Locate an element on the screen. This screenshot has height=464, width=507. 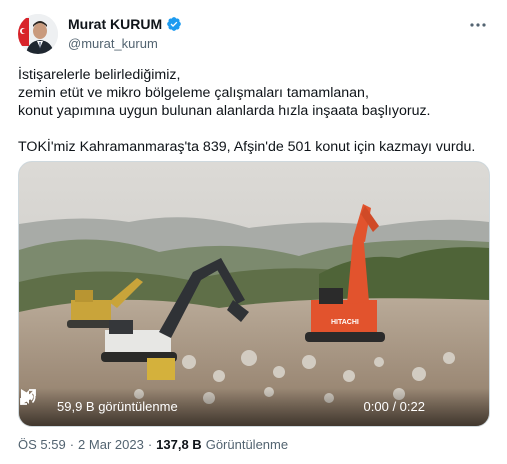
tweet-date: 2 Mar 2023 is located at coordinates (111, 444).